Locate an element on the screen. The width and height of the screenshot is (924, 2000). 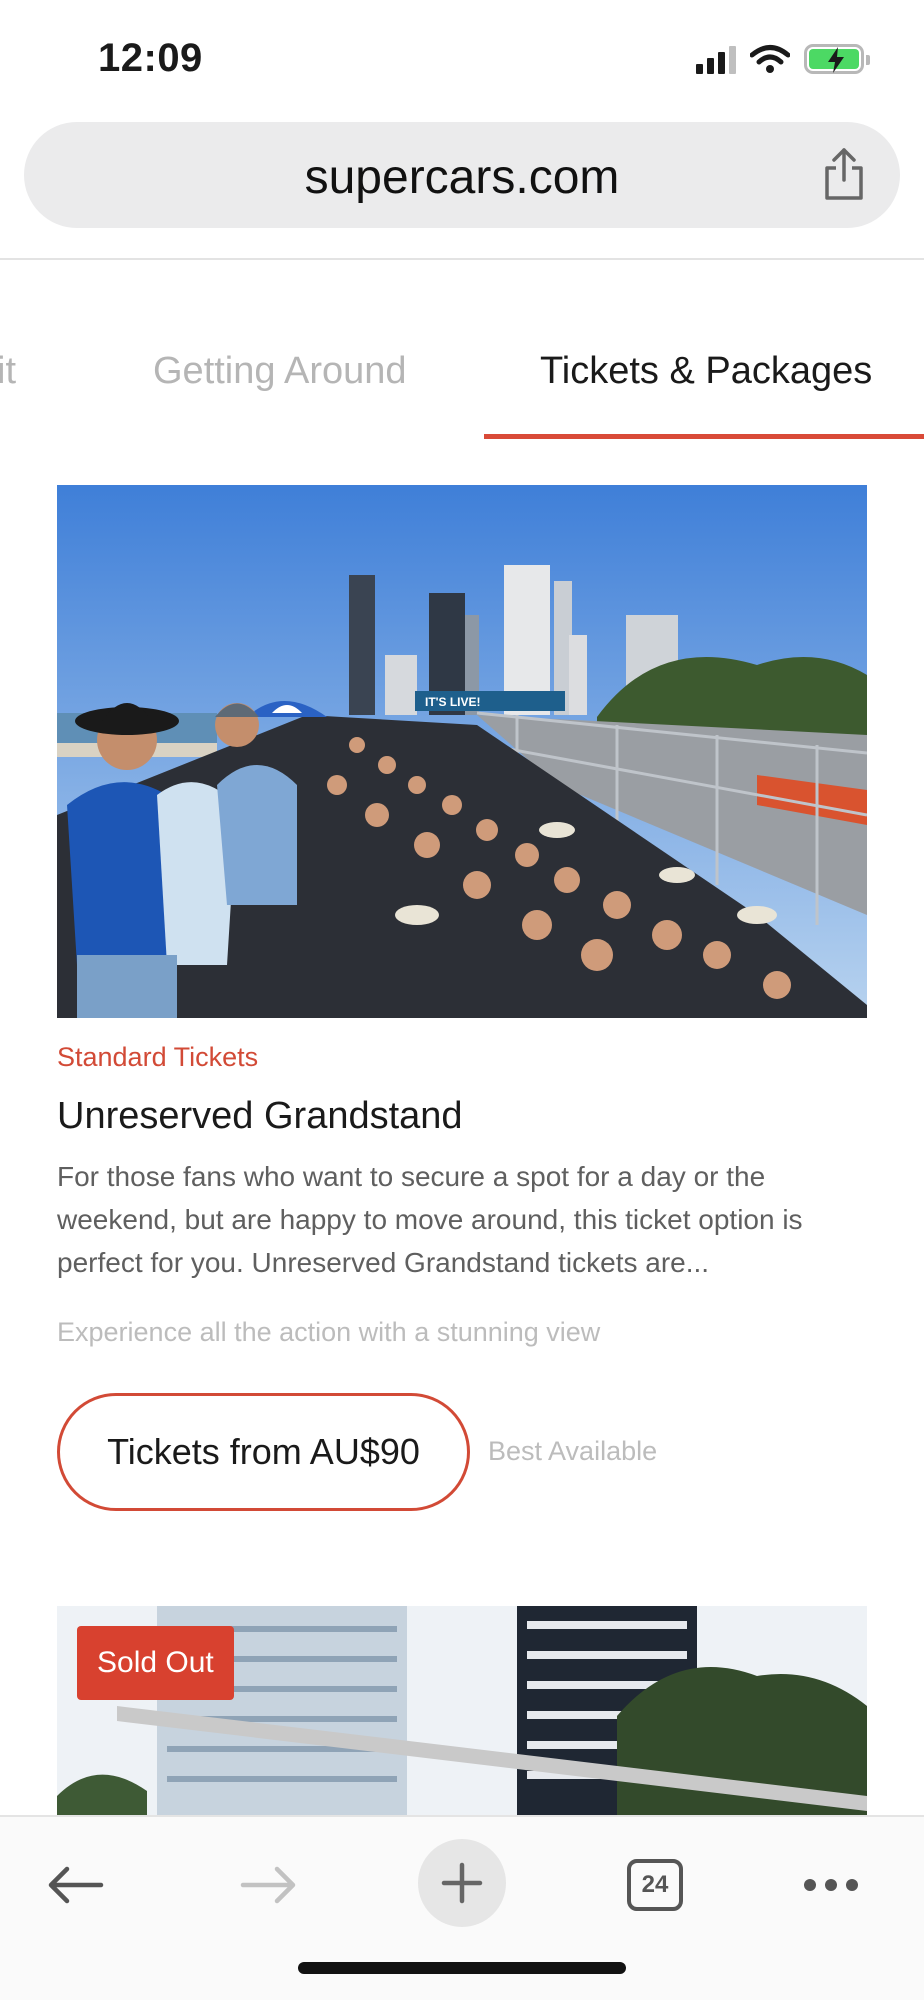
active-tab-indicator is located at coordinates (704, 436).